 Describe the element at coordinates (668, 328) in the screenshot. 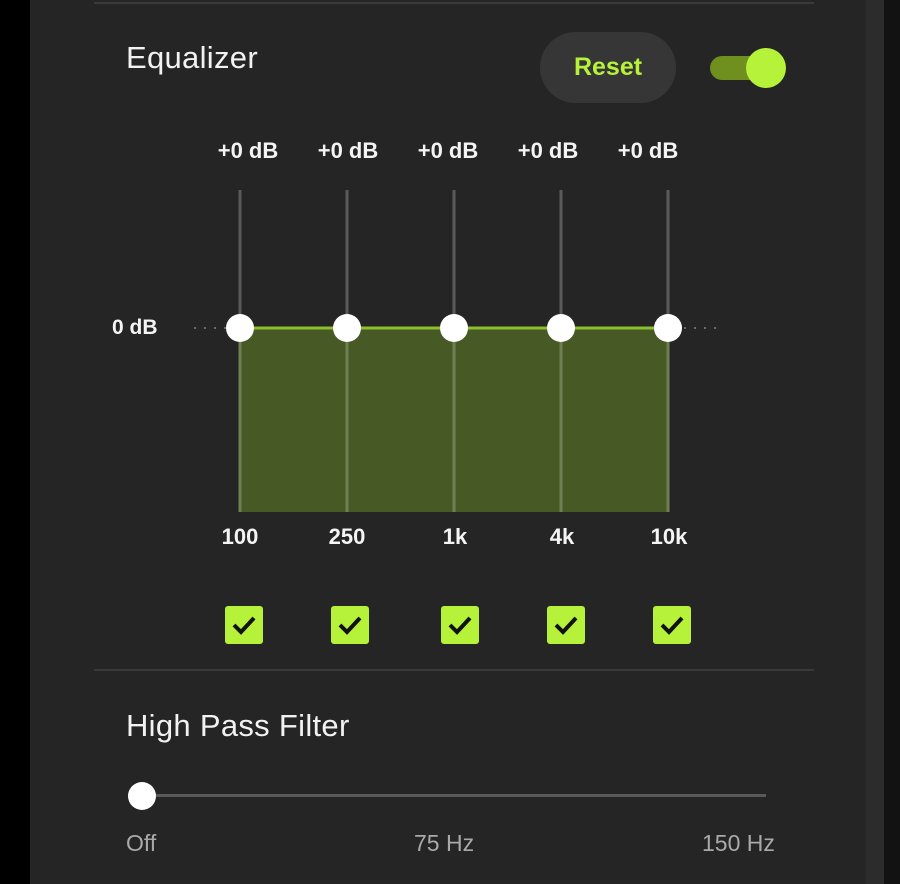

I see `band-knob-10k` at that location.